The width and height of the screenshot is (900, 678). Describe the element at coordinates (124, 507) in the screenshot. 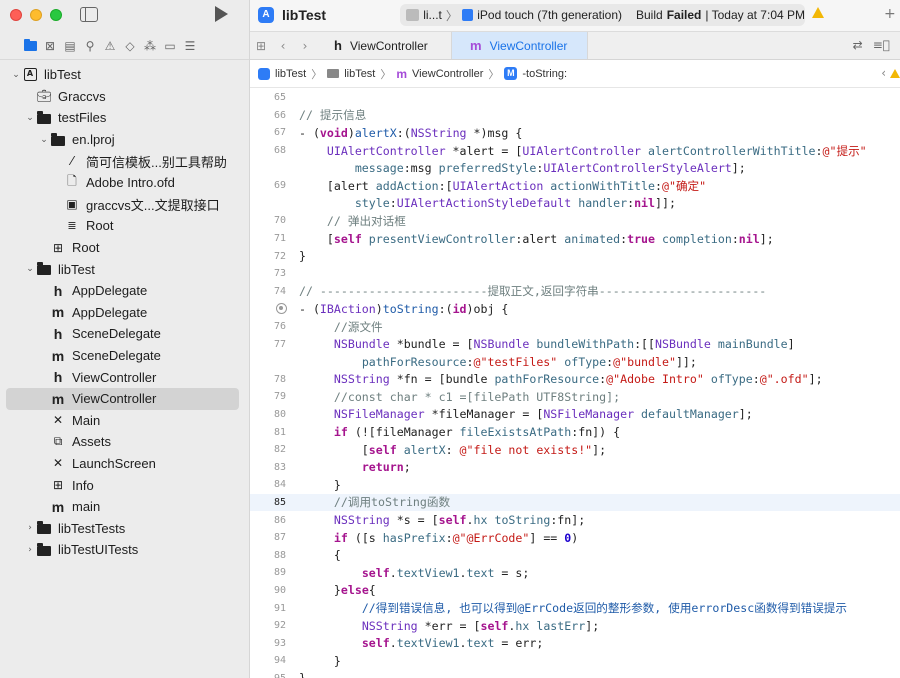

I see `tree-item: m main` at that location.